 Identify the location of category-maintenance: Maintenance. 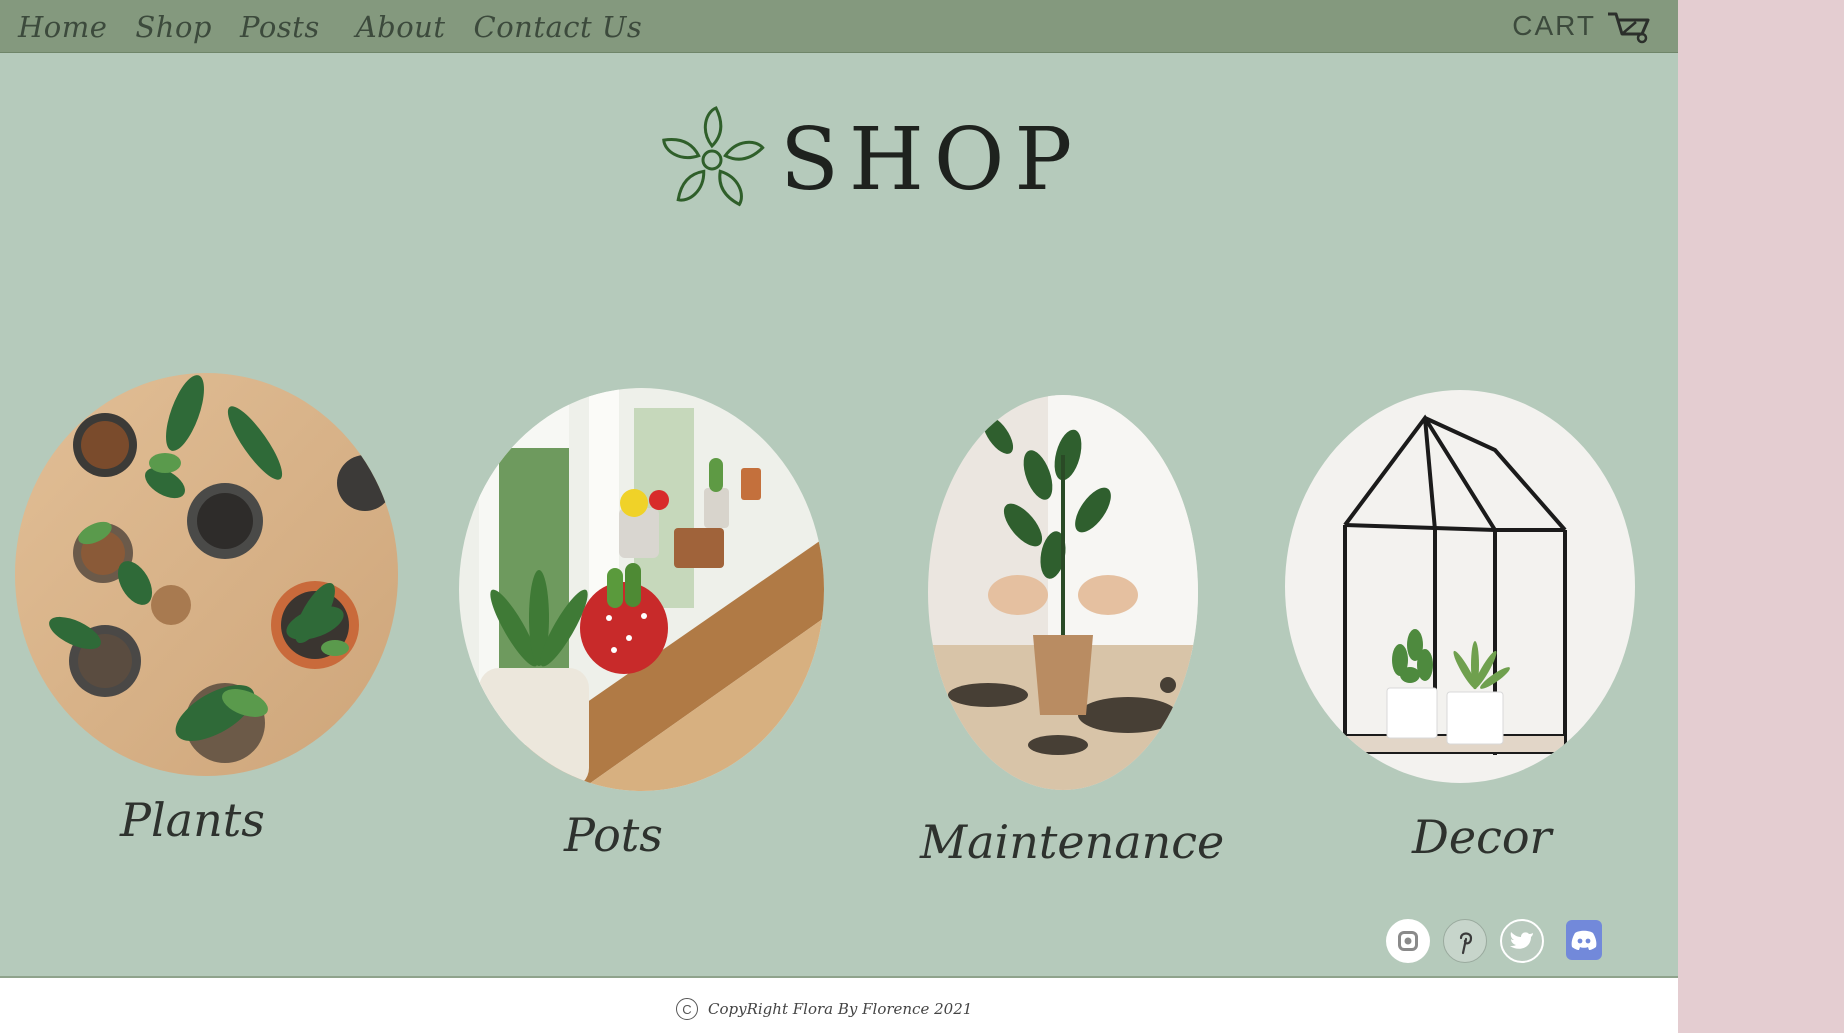
(1072, 635).